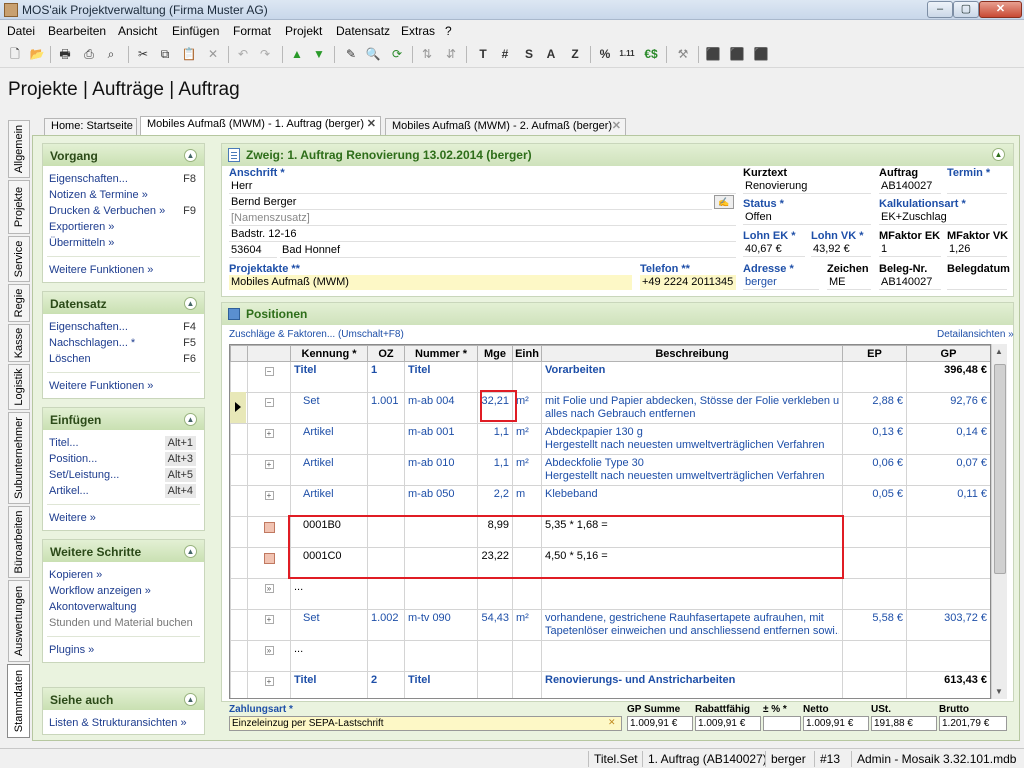  What do you see at coordinates (386, 625) in the screenshot?
I see `oz-cell: 1.002` at bounding box center [386, 625].